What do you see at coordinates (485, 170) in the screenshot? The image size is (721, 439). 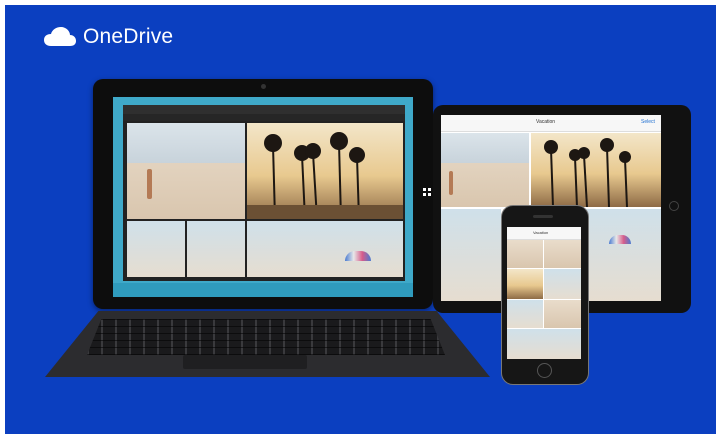 I see `ipad-photo-beach-runner` at bounding box center [485, 170].